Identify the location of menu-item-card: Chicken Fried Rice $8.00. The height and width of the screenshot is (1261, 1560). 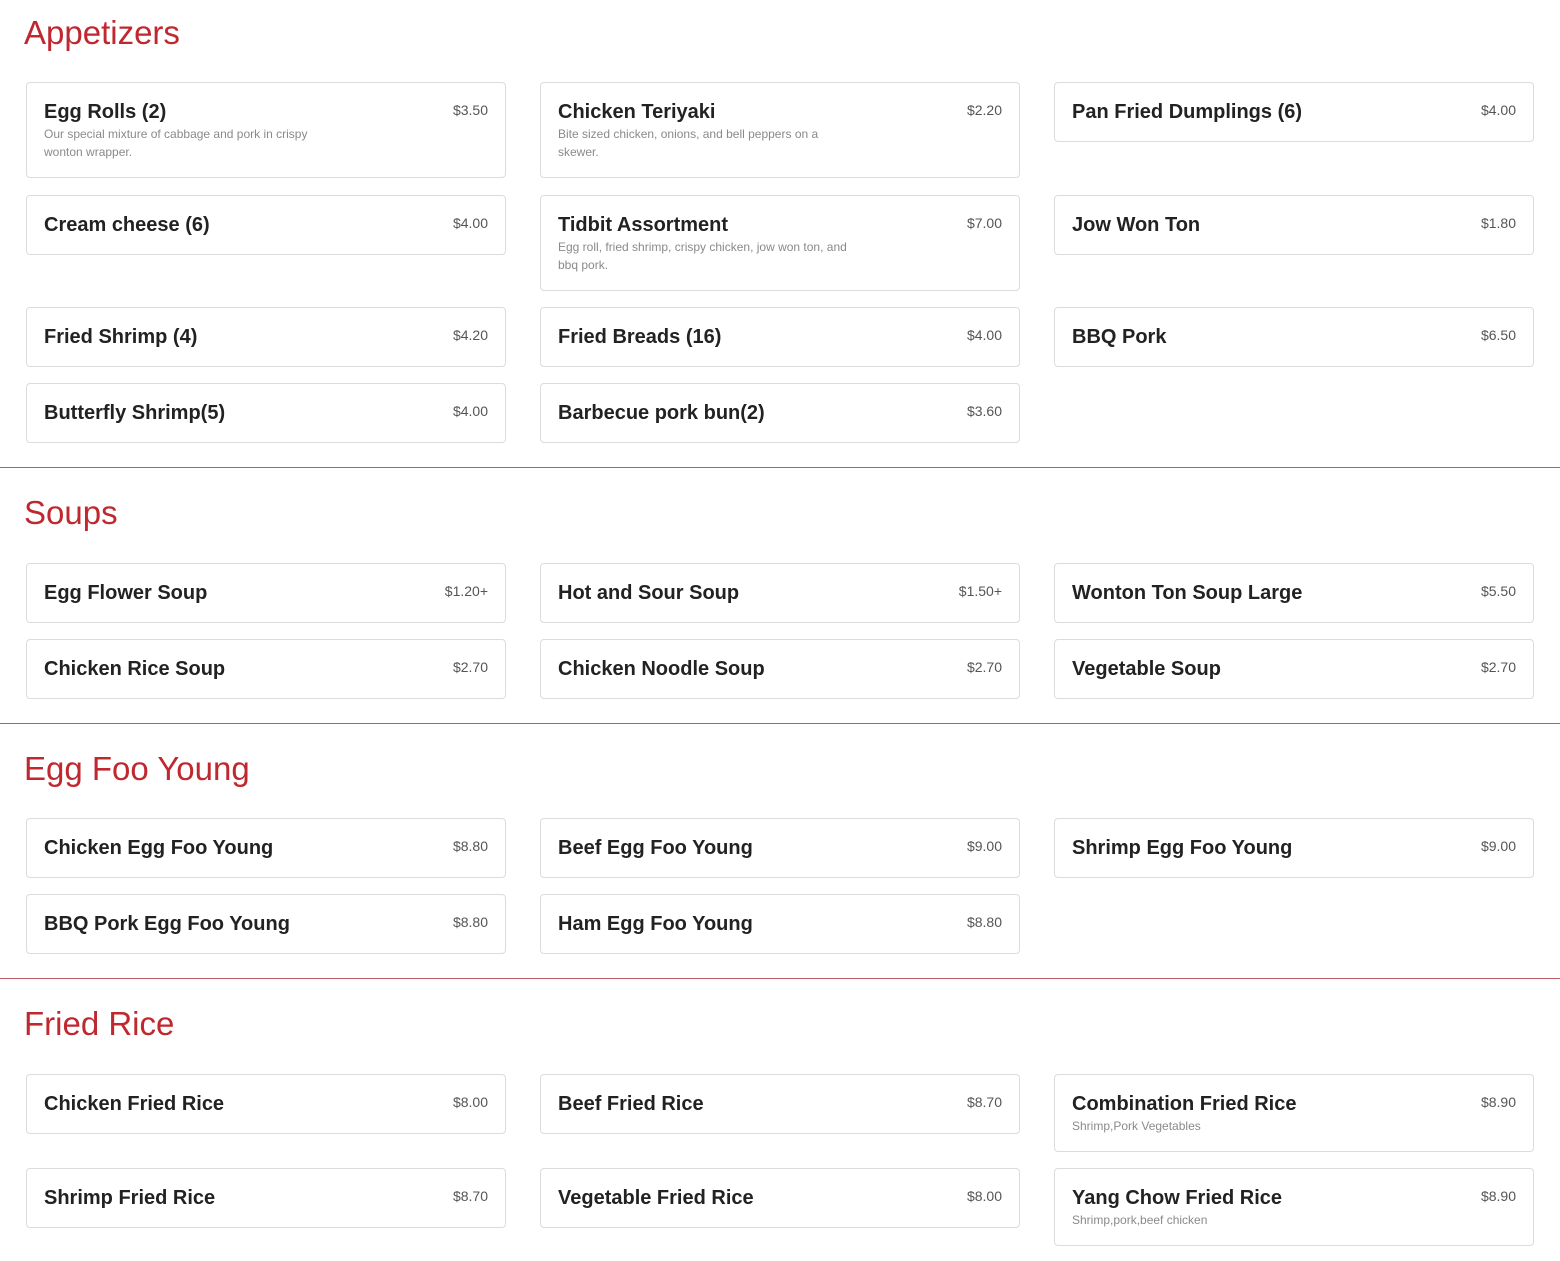
(266, 1104).